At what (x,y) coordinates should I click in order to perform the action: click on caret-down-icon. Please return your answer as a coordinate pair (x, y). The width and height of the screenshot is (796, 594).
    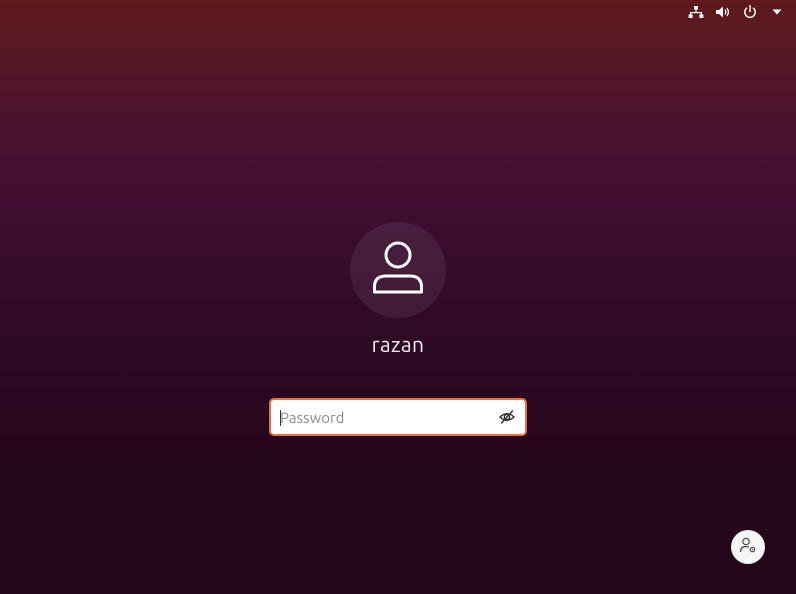
    Looking at the image, I should click on (777, 12).